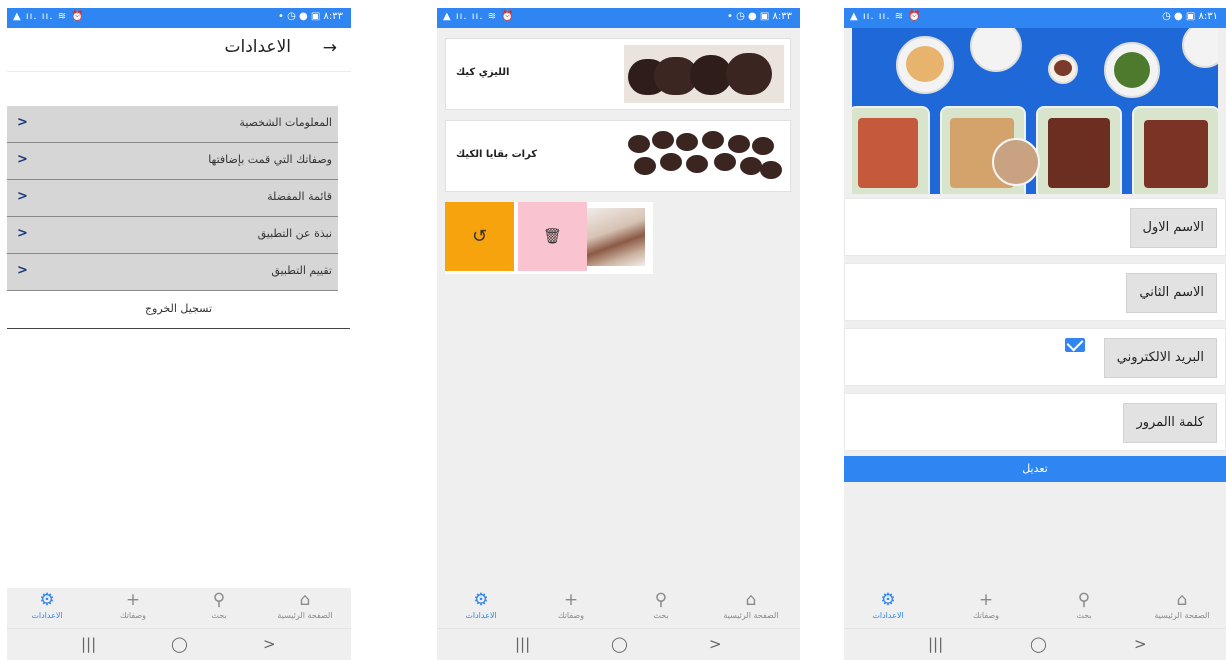 The width and height of the screenshot is (1226, 660). What do you see at coordinates (616, 237) in the screenshot?
I see `recipe-thumbnail` at bounding box center [616, 237].